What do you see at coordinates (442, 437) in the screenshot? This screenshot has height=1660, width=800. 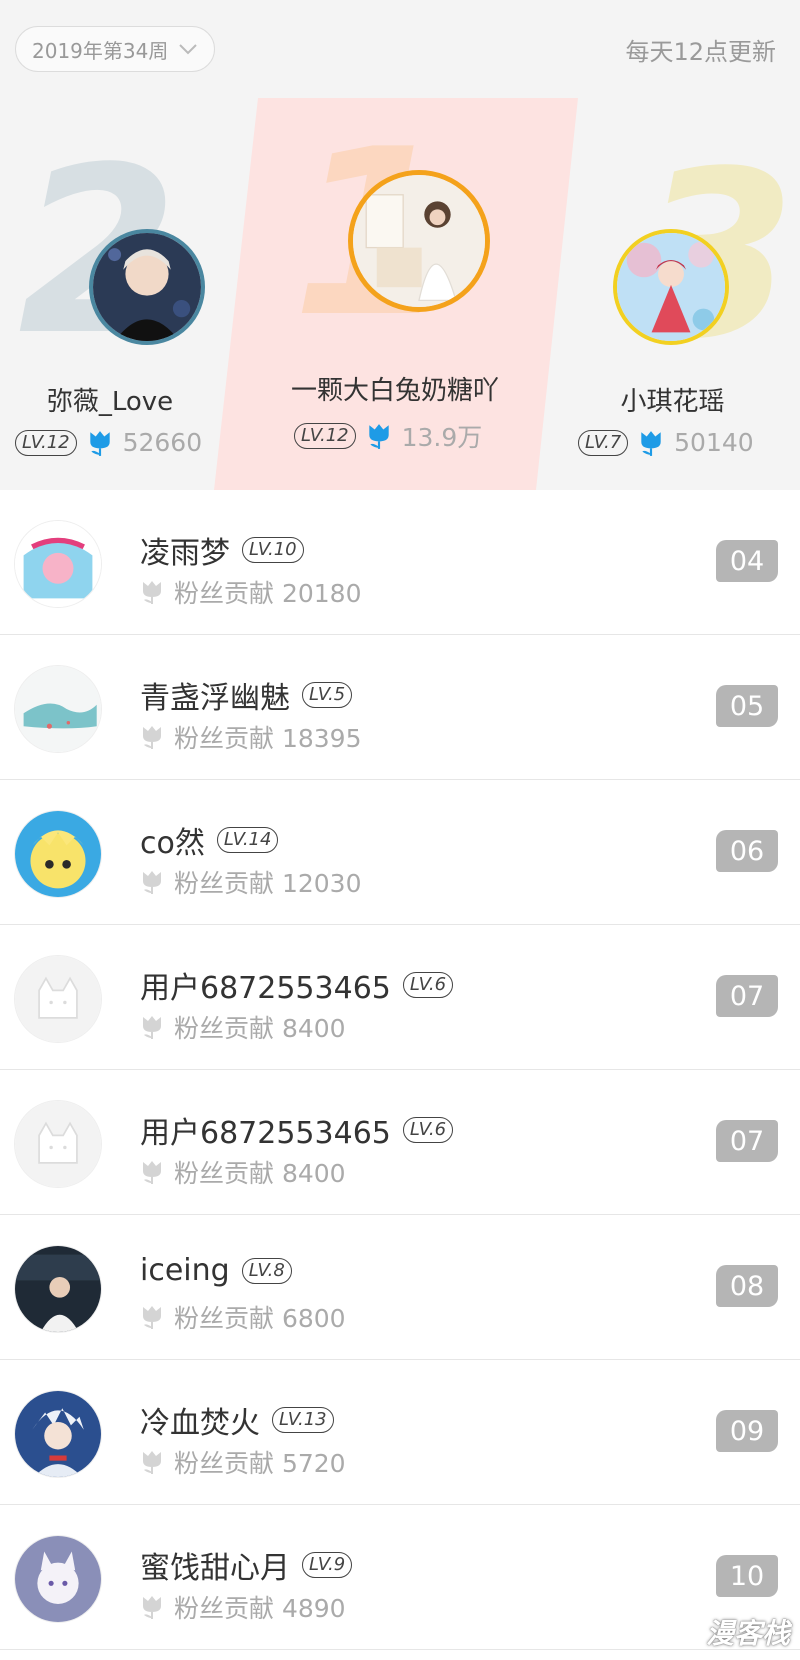 I see `podium-count: 13.9万` at bounding box center [442, 437].